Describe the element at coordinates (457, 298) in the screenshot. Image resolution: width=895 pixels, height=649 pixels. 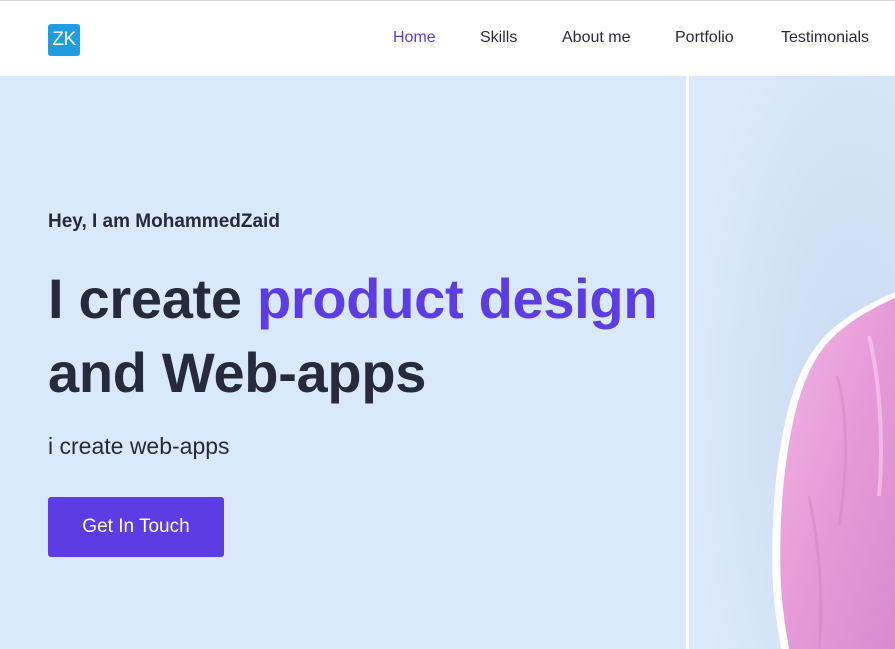
I see `headline-accent: product design` at that location.